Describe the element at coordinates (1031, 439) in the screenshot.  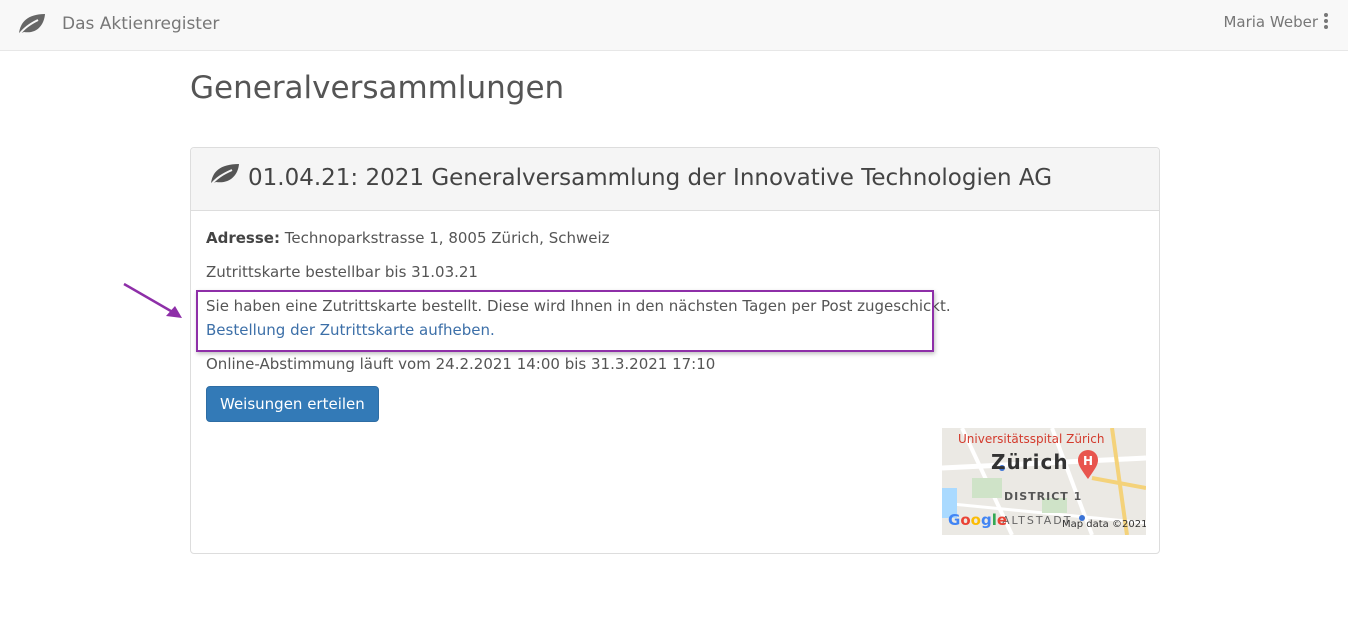
I see `map-hospital-label: Universitätsspital Zürich` at that location.